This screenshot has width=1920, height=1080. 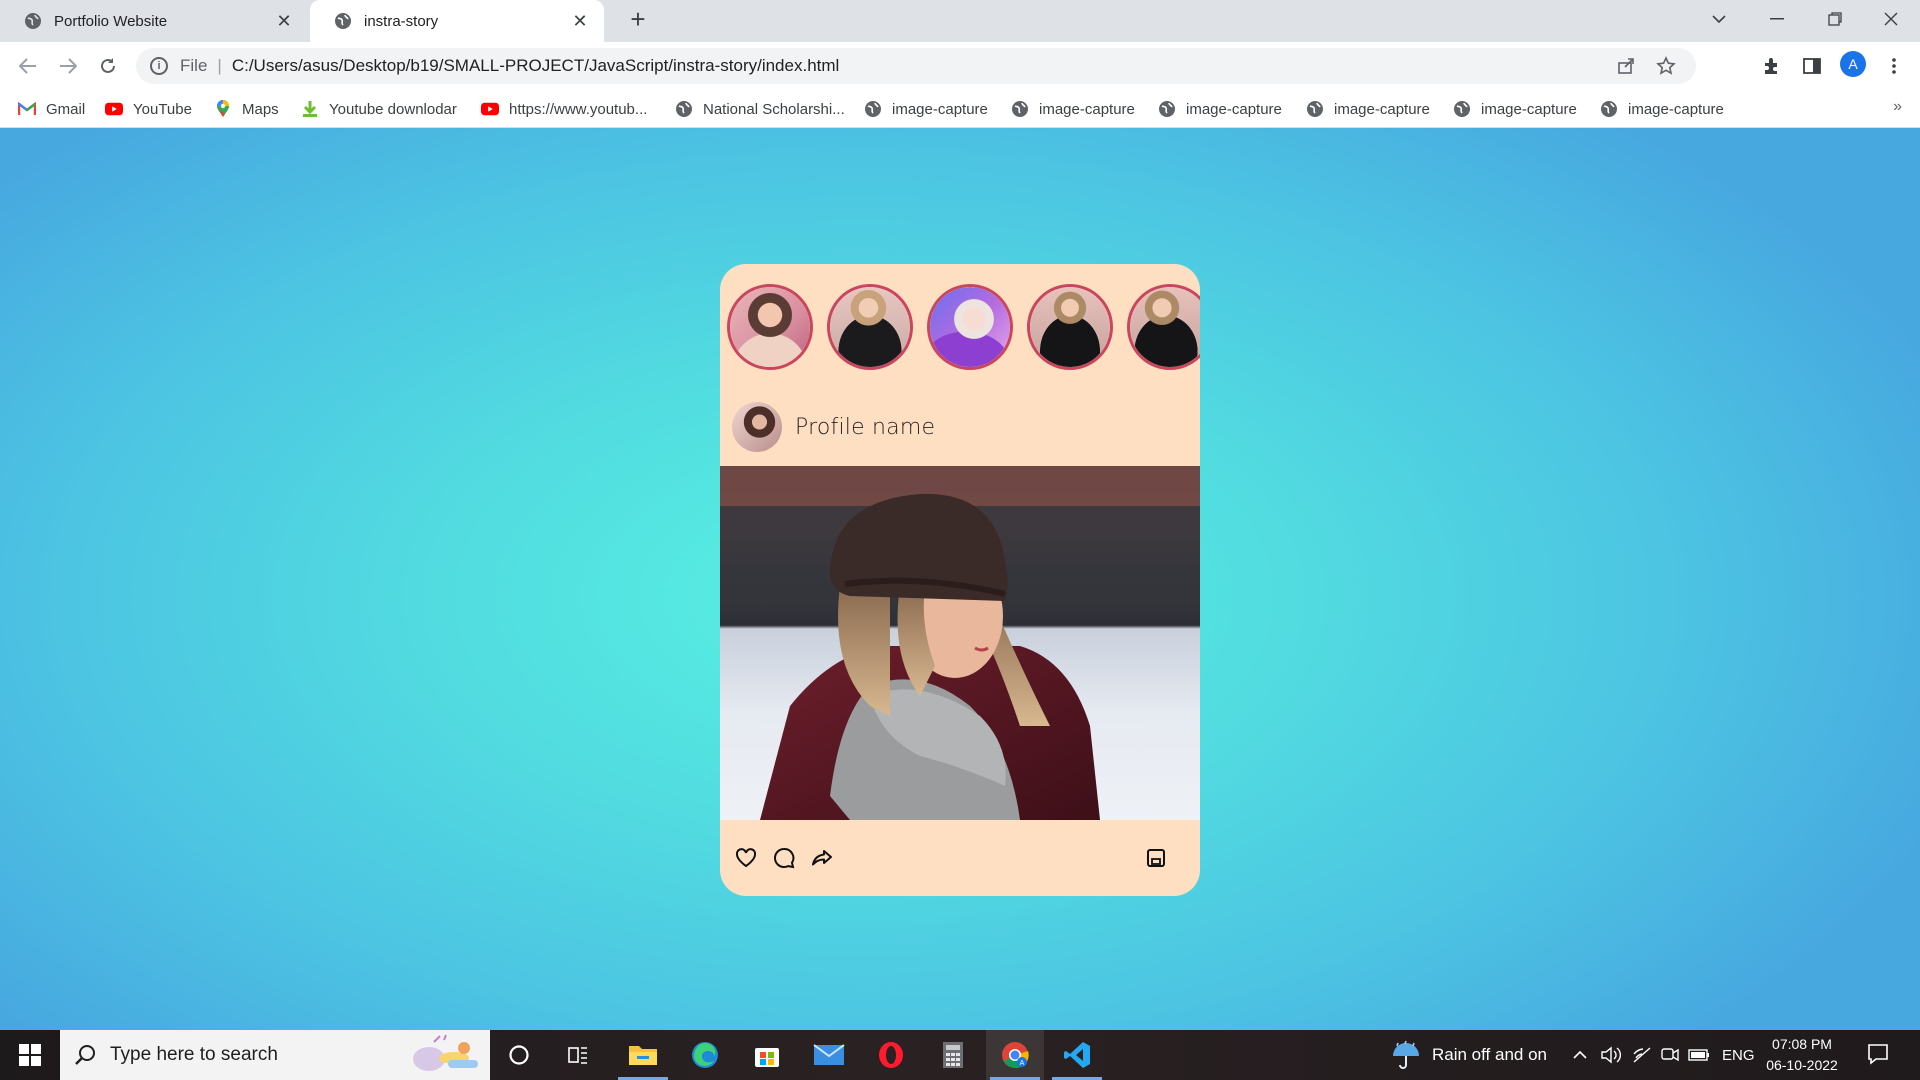 I want to click on mail-icon, so click(x=829, y=1055).